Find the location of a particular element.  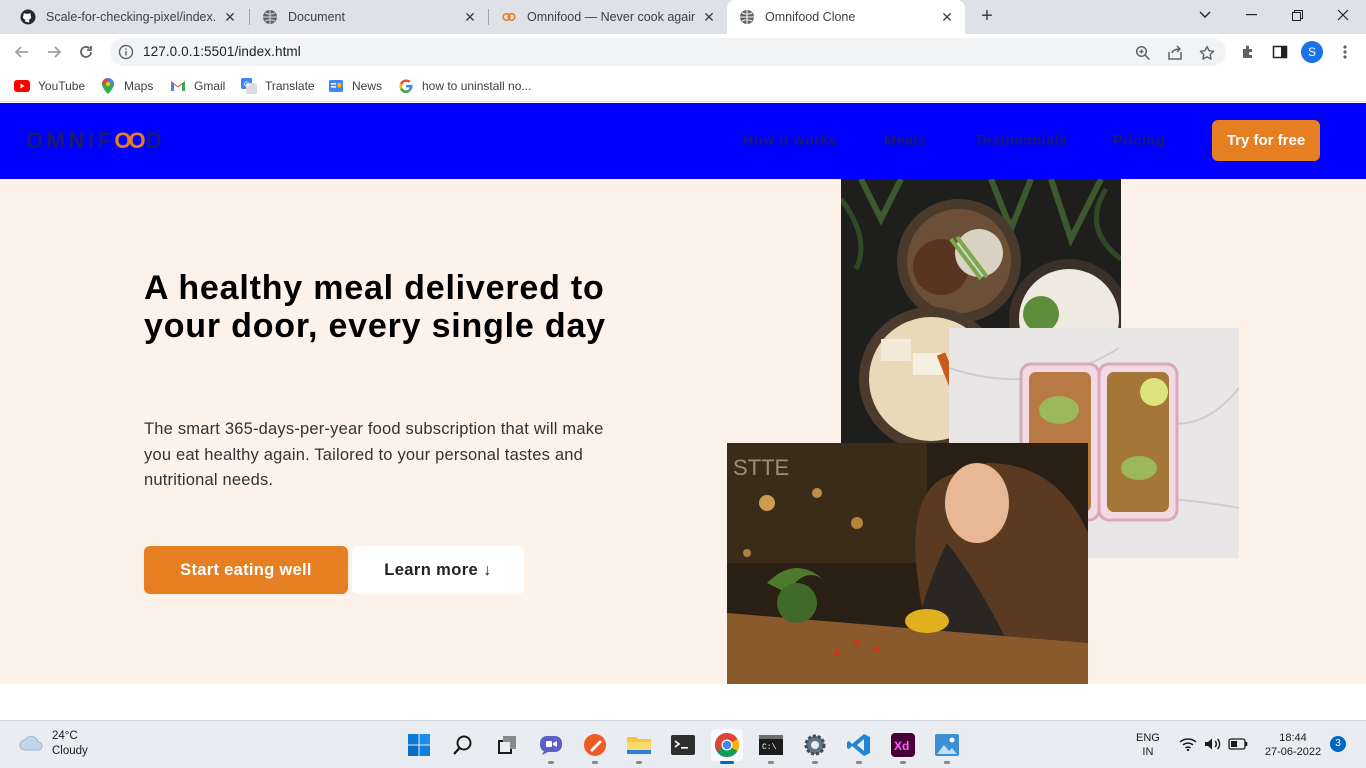

cloud-icon is located at coordinates (31, 744).